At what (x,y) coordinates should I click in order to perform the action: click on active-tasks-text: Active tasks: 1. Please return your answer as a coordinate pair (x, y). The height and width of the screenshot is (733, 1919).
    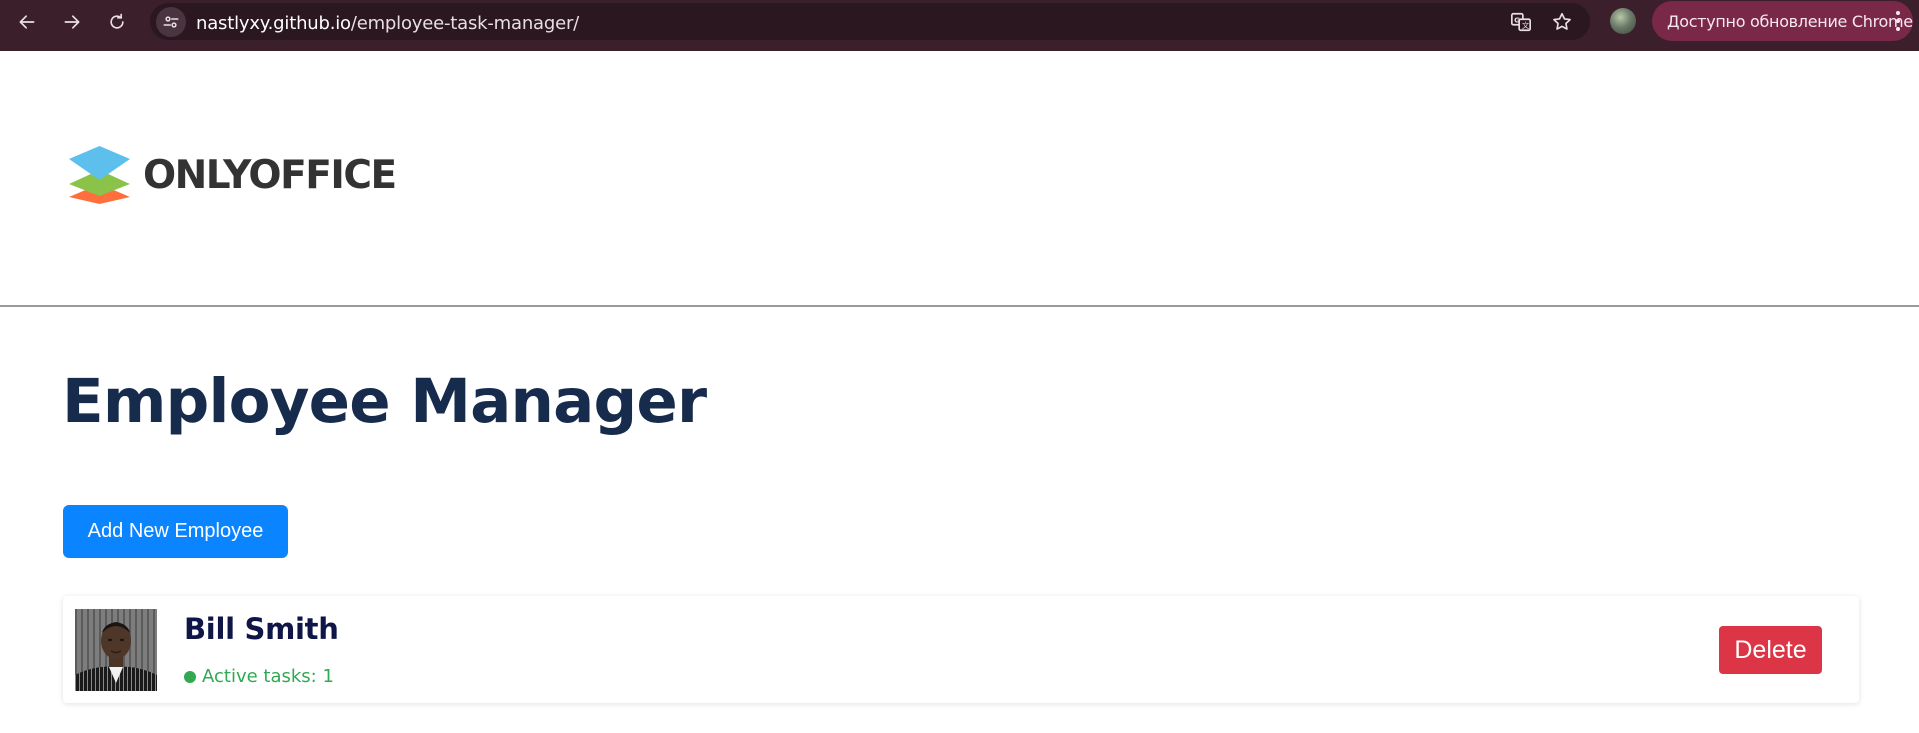
    Looking at the image, I should click on (268, 676).